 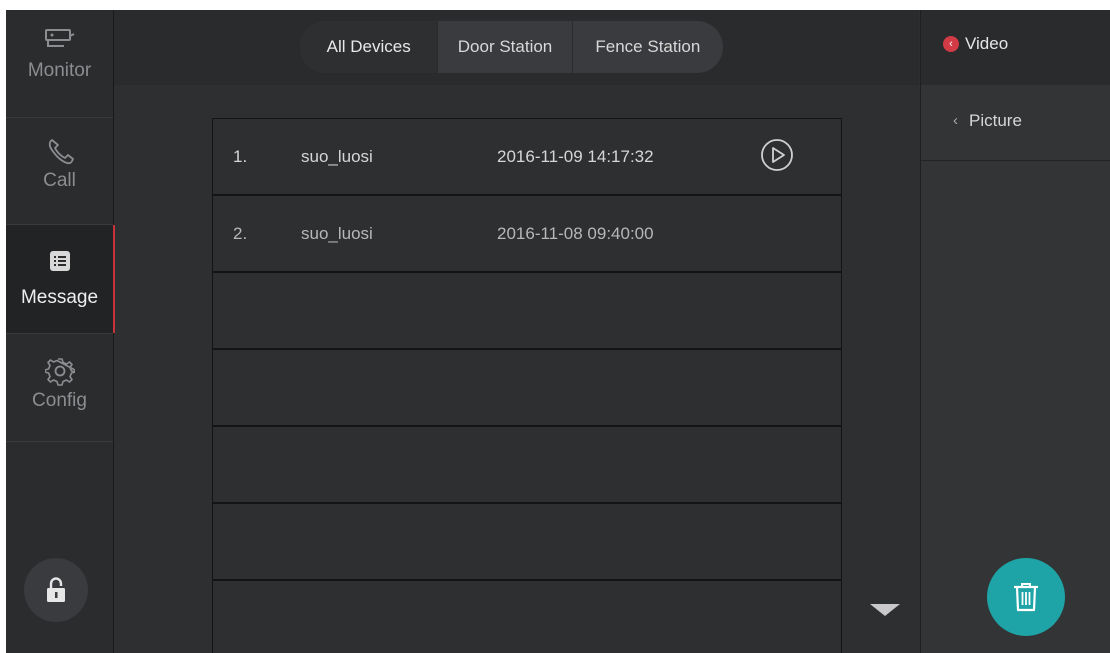 What do you see at coordinates (575, 156) in the screenshot?
I see `message-time: 2016-11-09 14:17:32` at bounding box center [575, 156].